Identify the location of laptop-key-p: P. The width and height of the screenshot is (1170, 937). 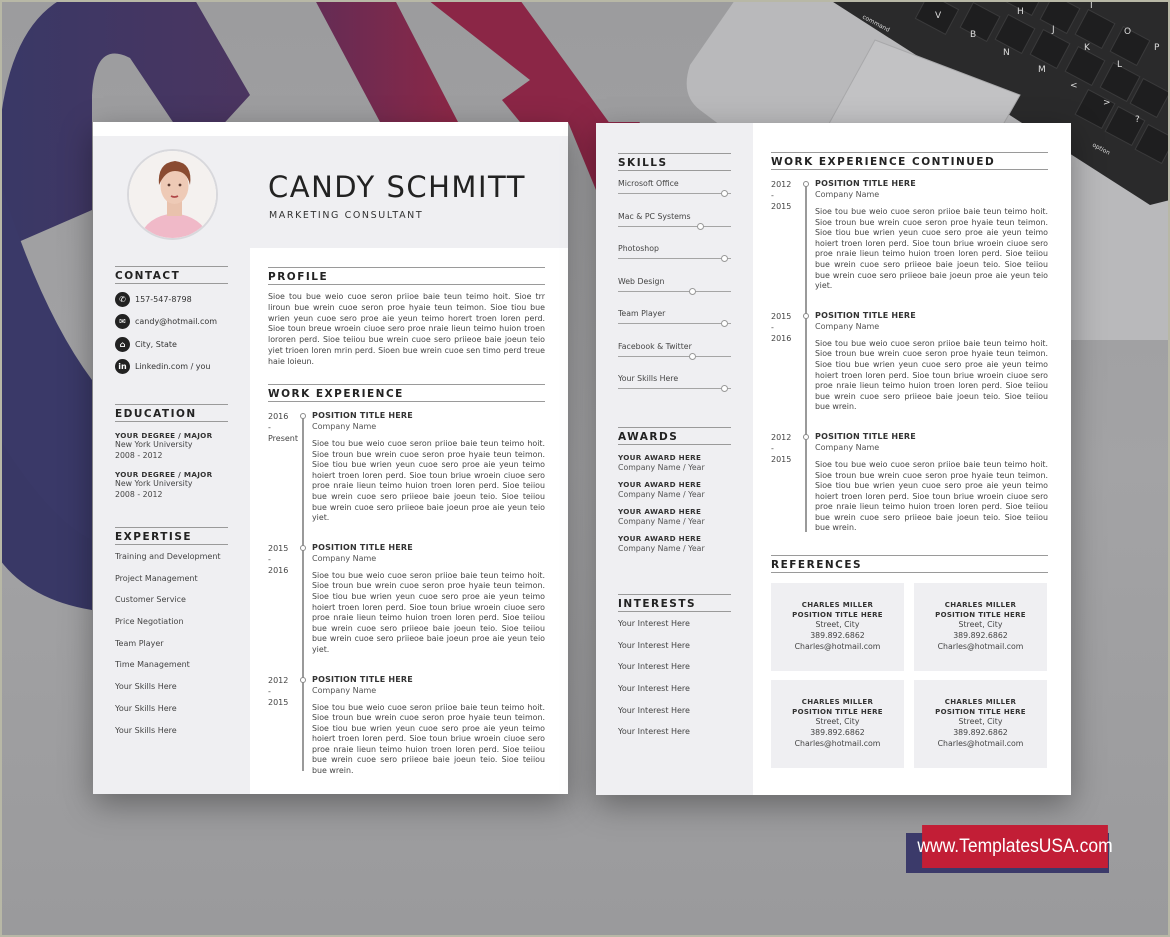
(1157, 48).